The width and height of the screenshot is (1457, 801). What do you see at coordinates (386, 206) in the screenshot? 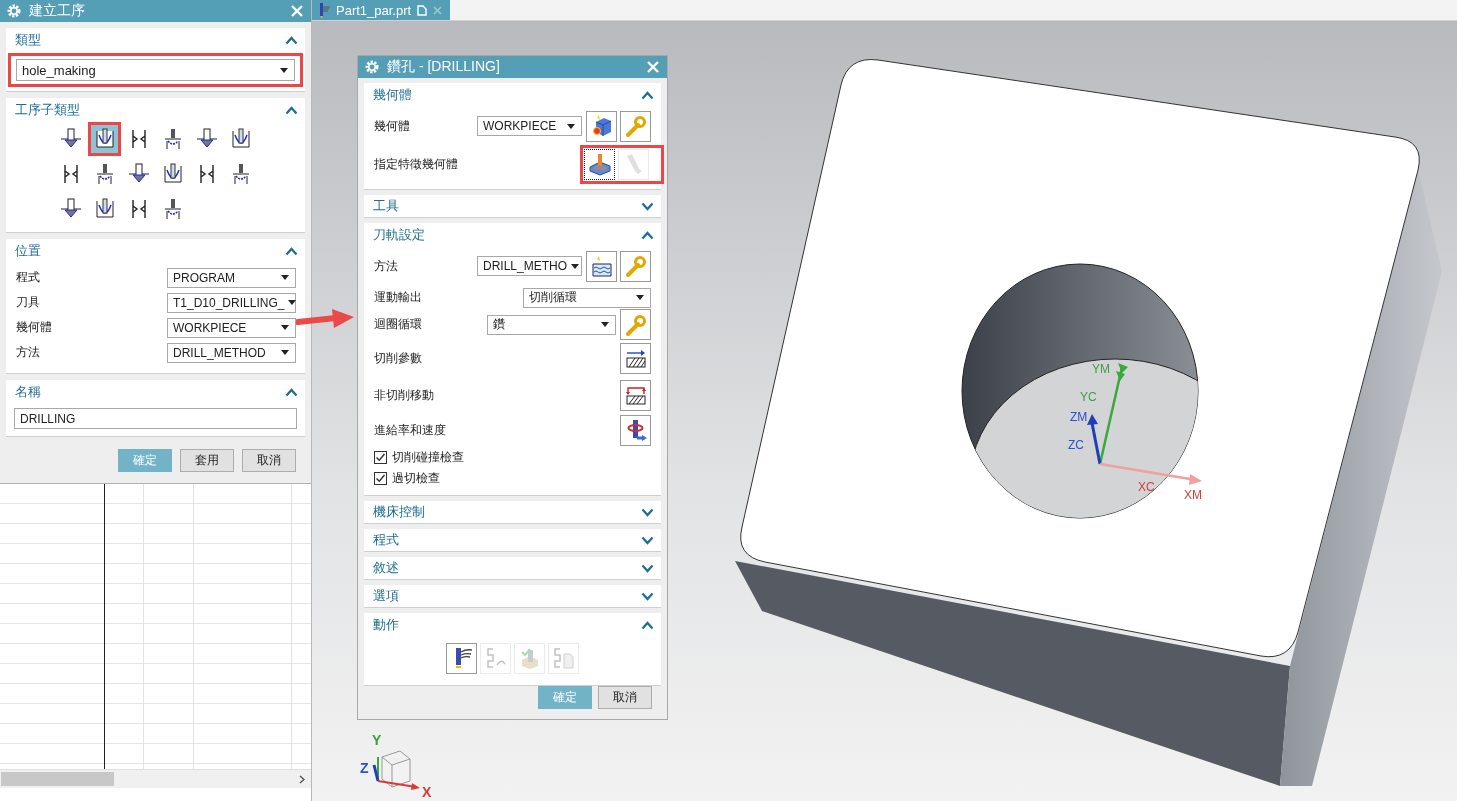
I see `section-title: 工具` at bounding box center [386, 206].